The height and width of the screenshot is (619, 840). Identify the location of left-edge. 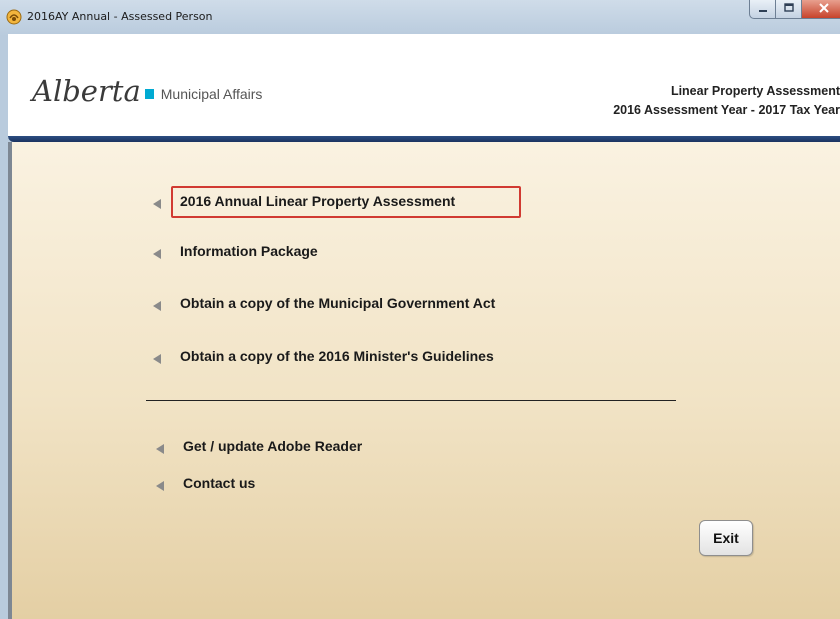
(10, 380).